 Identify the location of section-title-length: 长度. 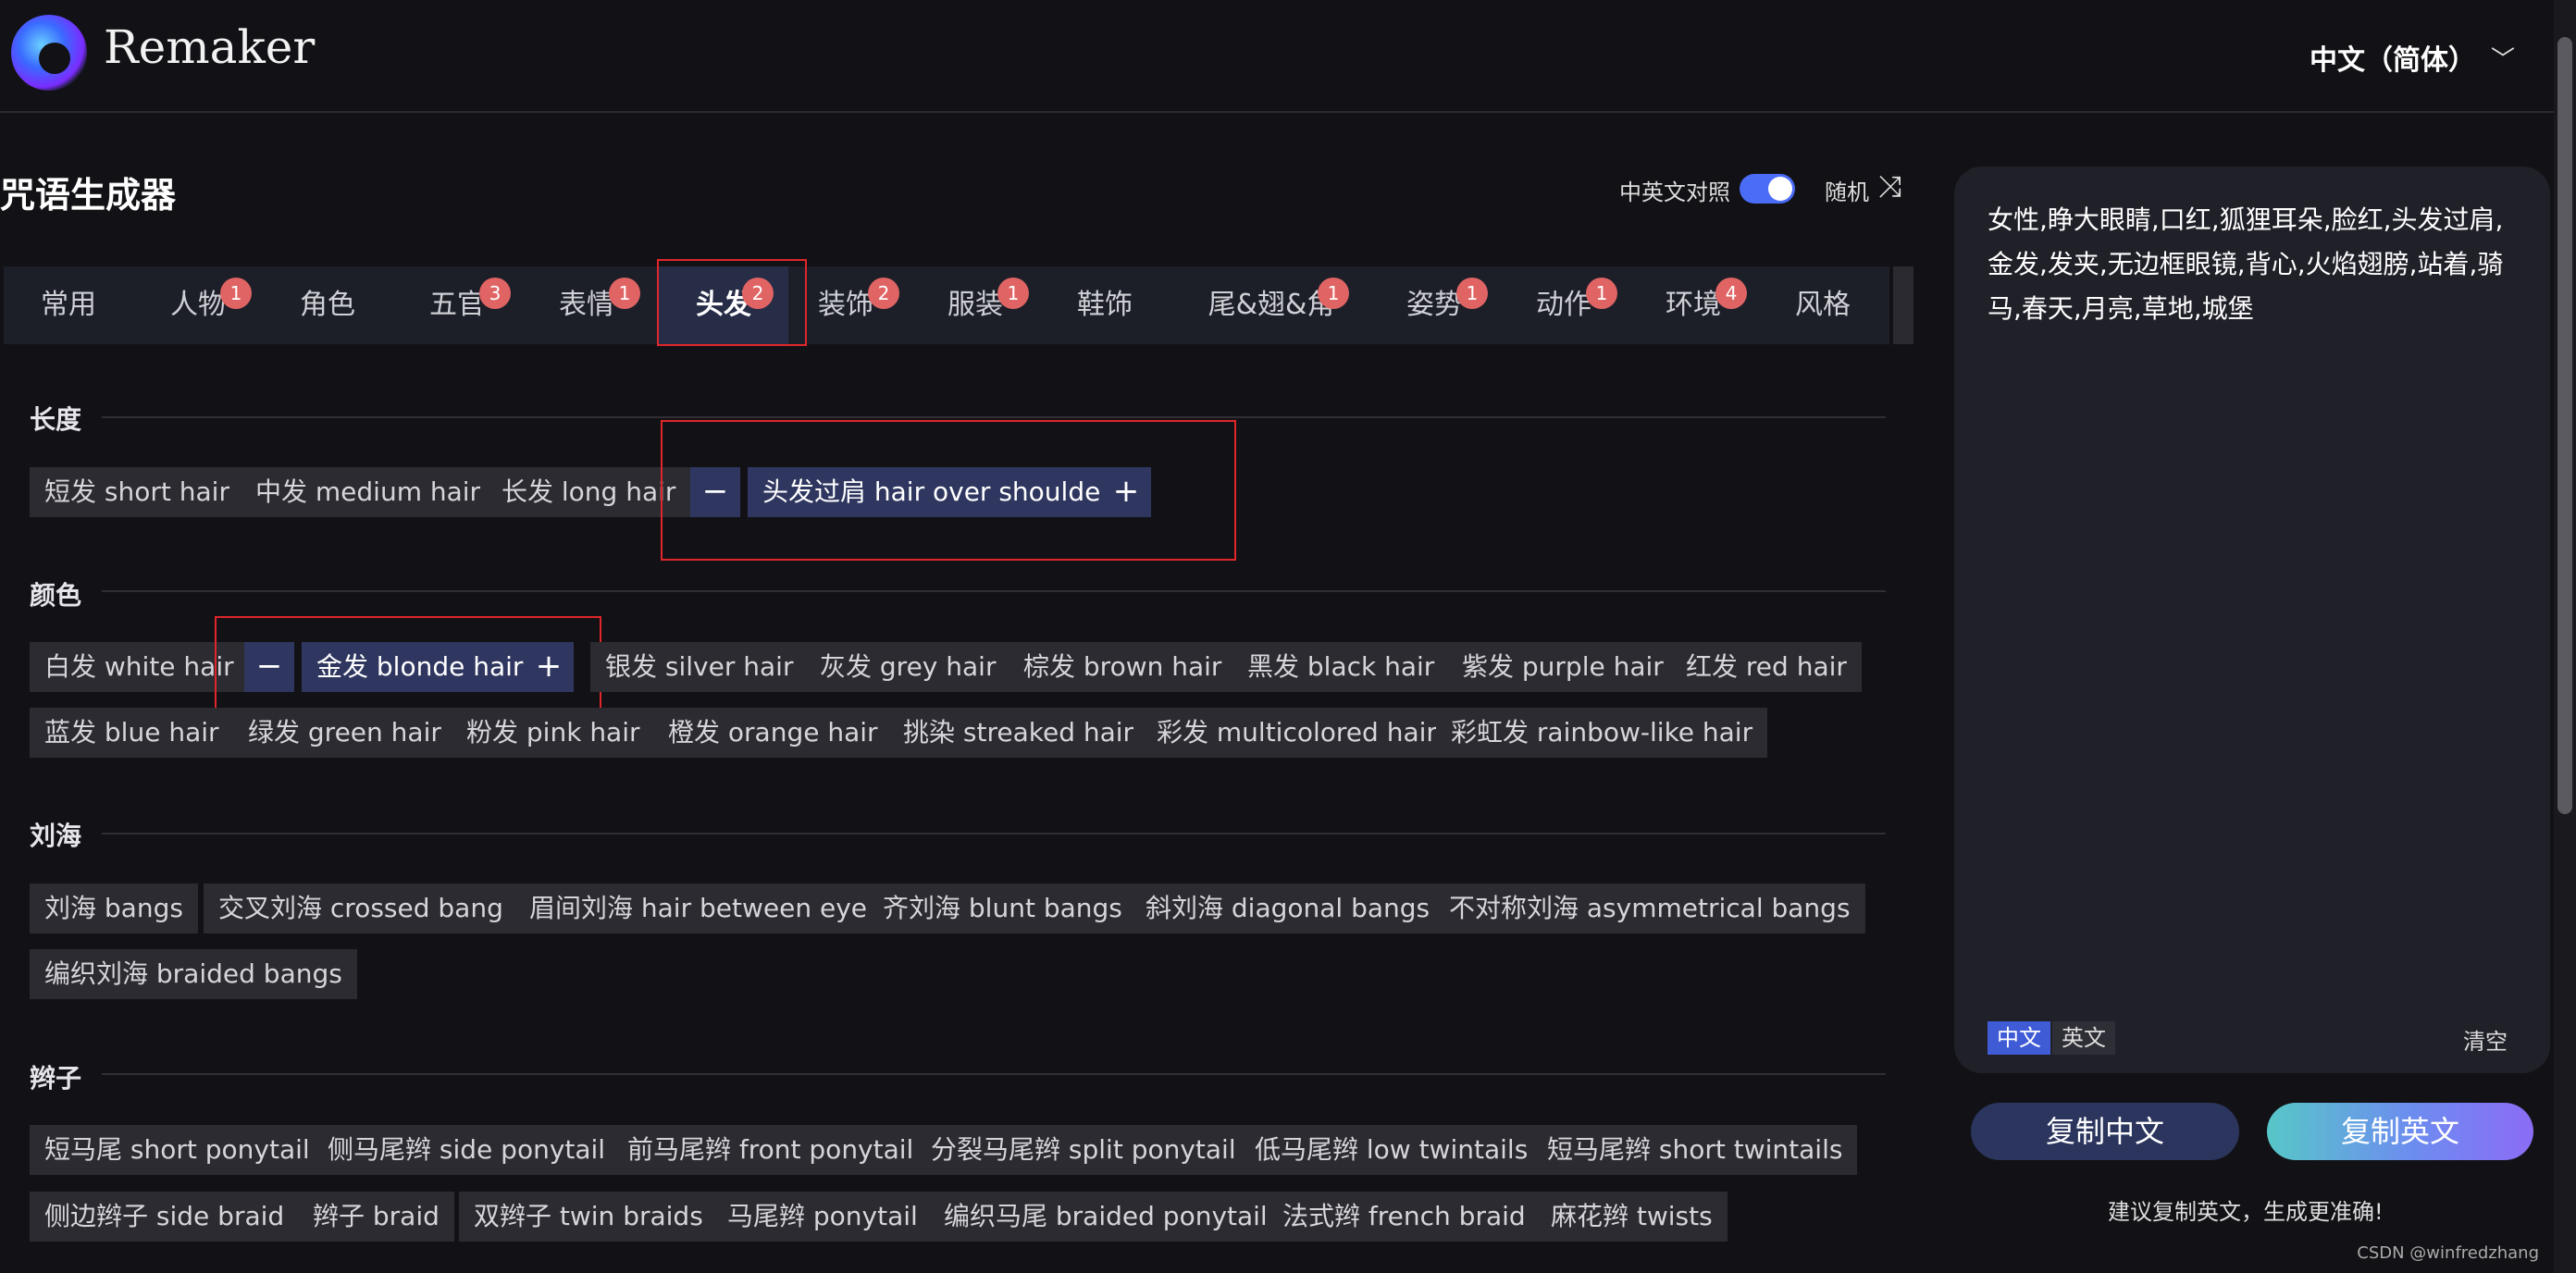
(56, 419).